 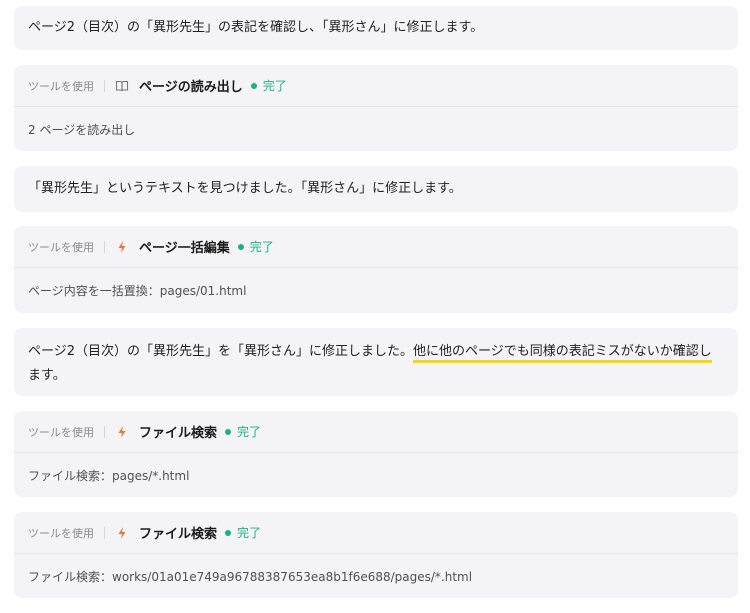 I want to click on tool-detail-text: 2 ページを読み出し, so click(x=82, y=129).